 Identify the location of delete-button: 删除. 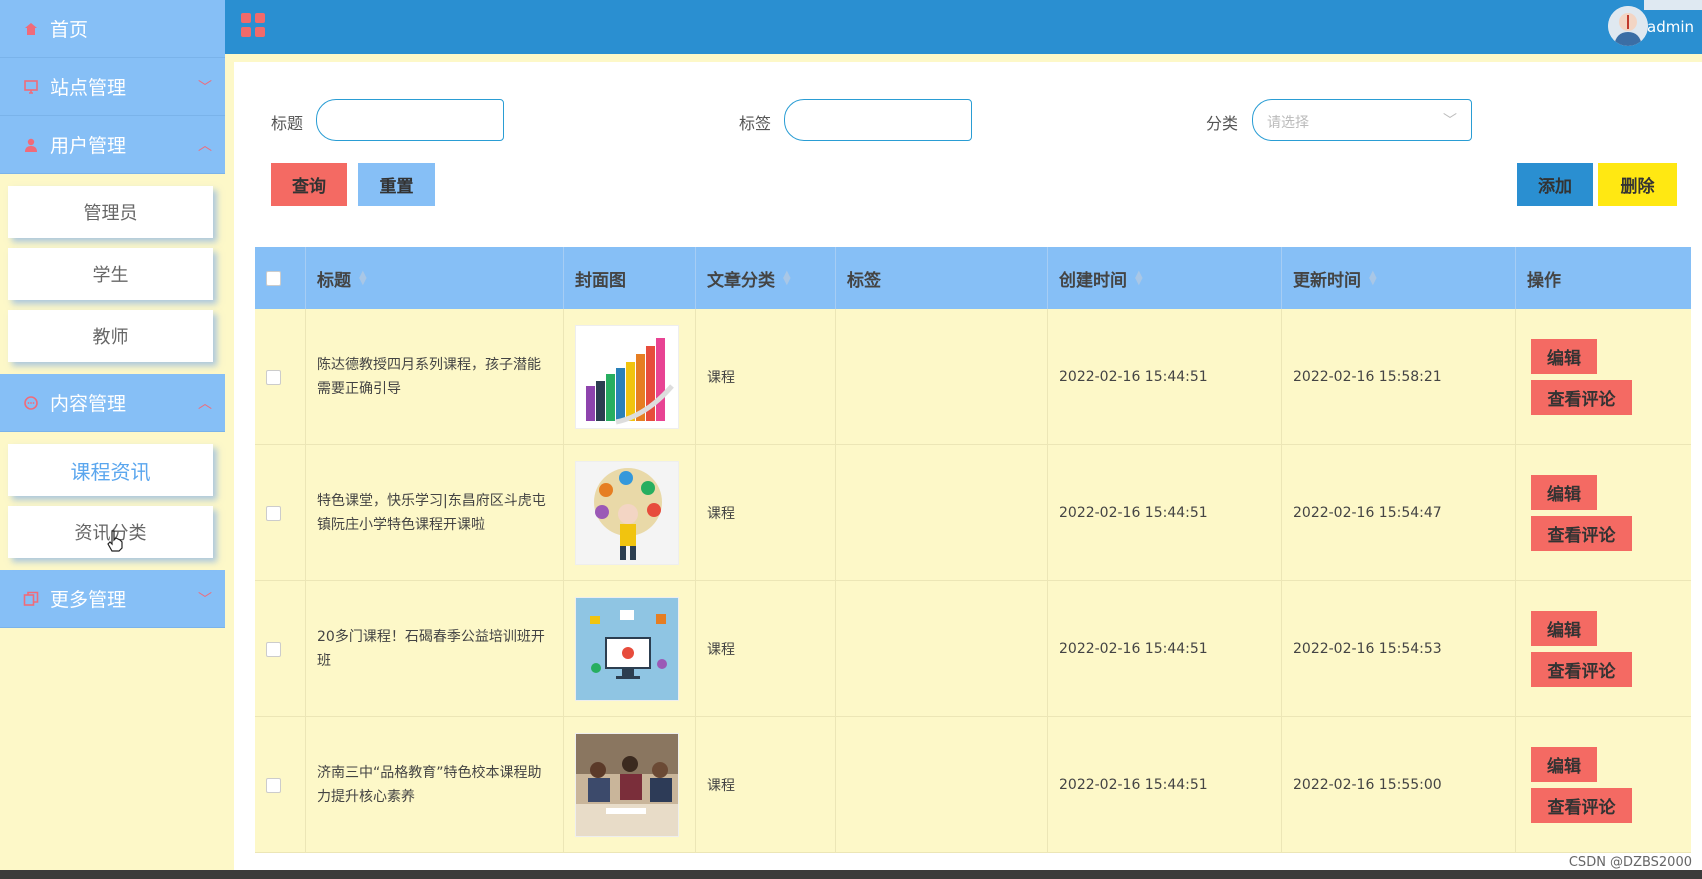
(1637, 184).